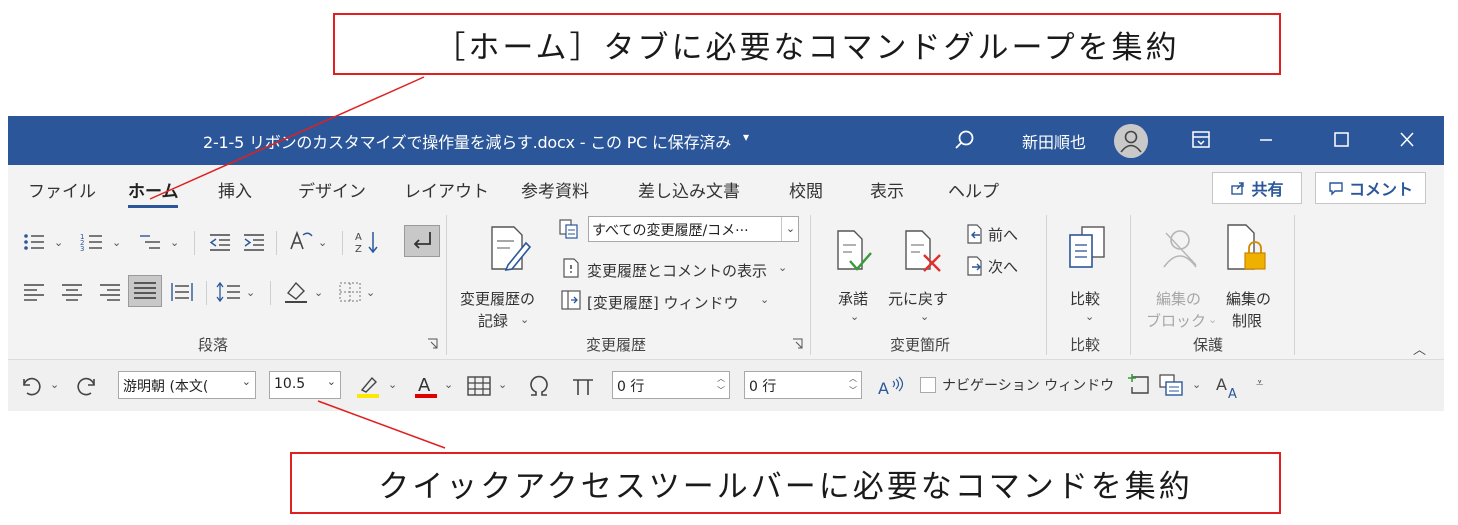 The width and height of the screenshot is (1458, 525). Describe the element at coordinates (250, 292) in the screenshot. I see `line-spacing-dropdown-icon: ⌄` at that location.